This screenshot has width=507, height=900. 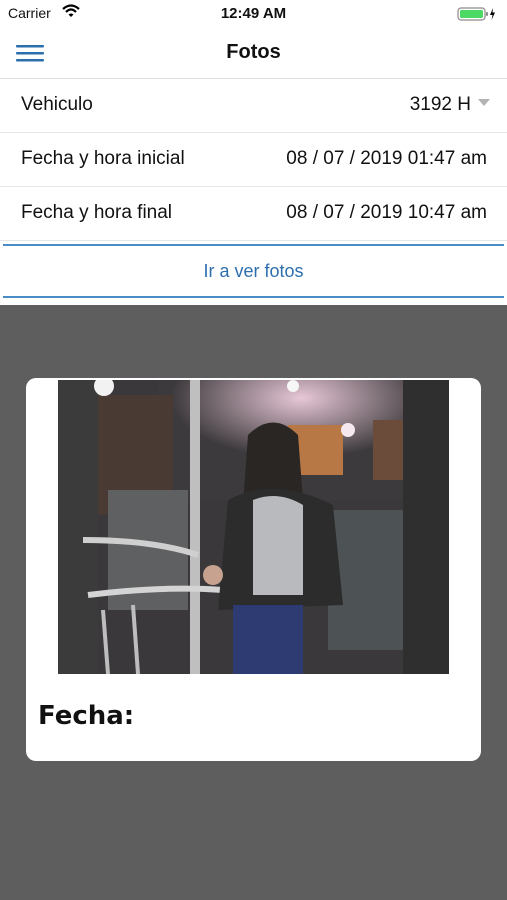 What do you see at coordinates (386, 212) in the screenshot?
I see `end-datetime-value: 08 / 07 / 2019 10:47 am` at bounding box center [386, 212].